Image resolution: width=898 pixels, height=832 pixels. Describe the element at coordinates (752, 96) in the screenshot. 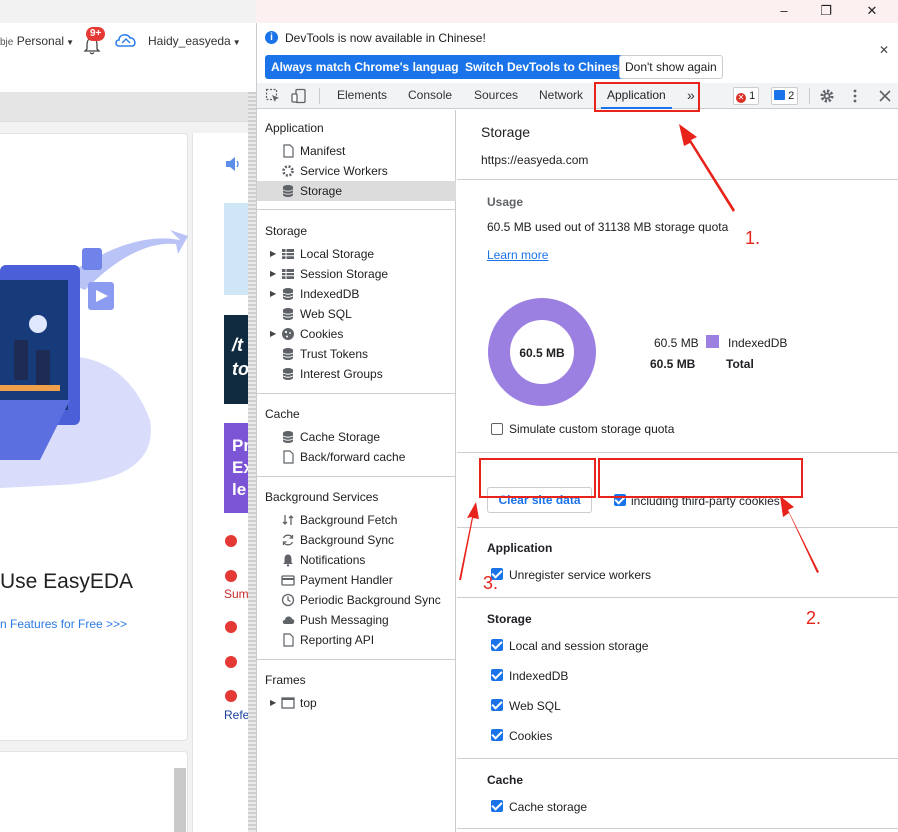

I see `error-count: 1` at that location.